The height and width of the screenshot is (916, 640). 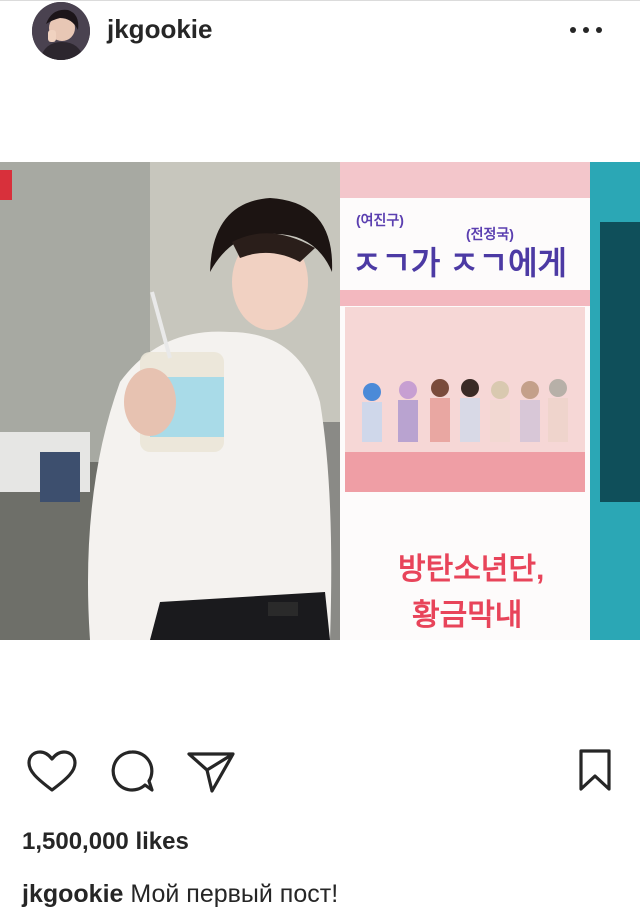 What do you see at coordinates (72, 894) in the screenshot?
I see `caption-username: jkgookie` at bounding box center [72, 894].